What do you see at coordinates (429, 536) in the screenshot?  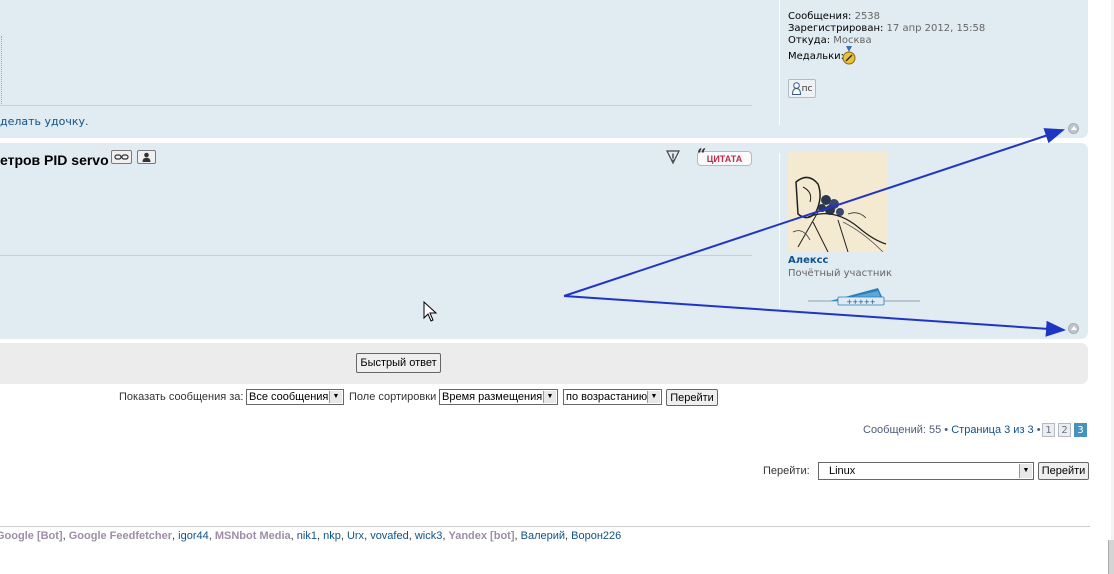 I see `online-user-link: wick3` at bounding box center [429, 536].